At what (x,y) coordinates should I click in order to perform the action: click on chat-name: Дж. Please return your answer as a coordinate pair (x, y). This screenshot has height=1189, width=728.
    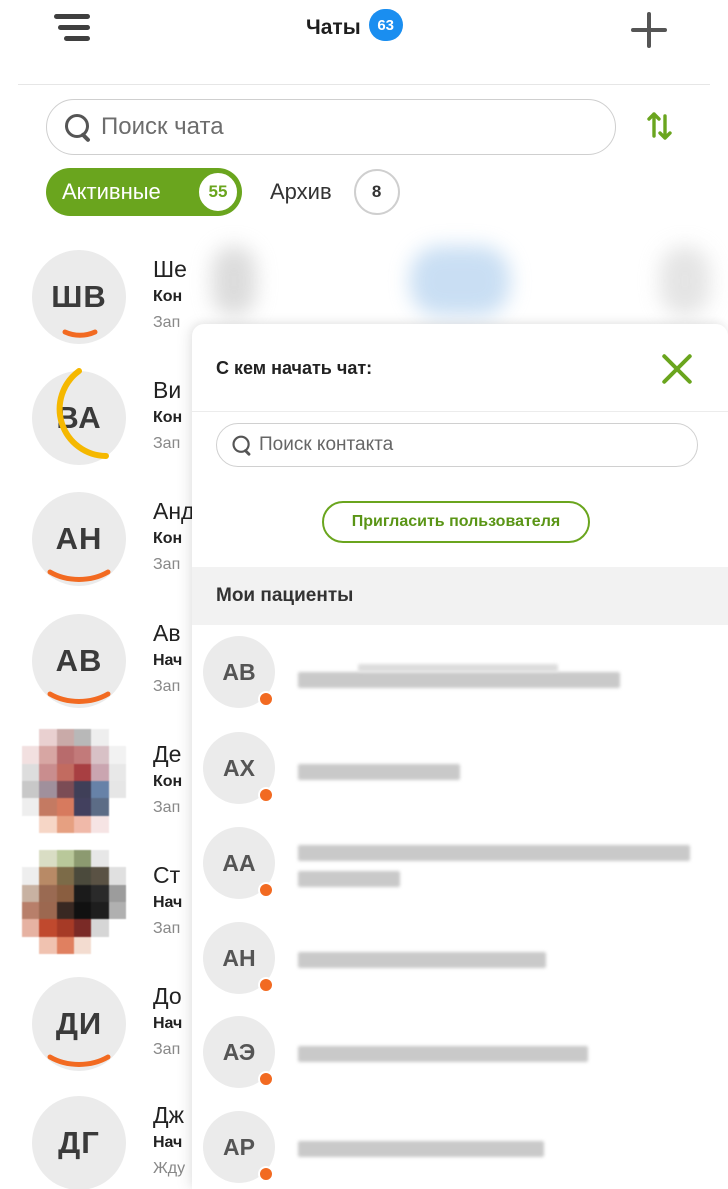
    Looking at the image, I should click on (168, 1115).